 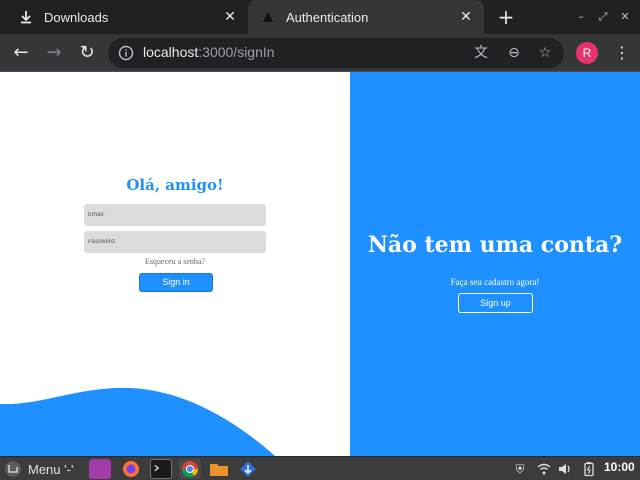 I want to click on email-field, so click(x=175, y=215).